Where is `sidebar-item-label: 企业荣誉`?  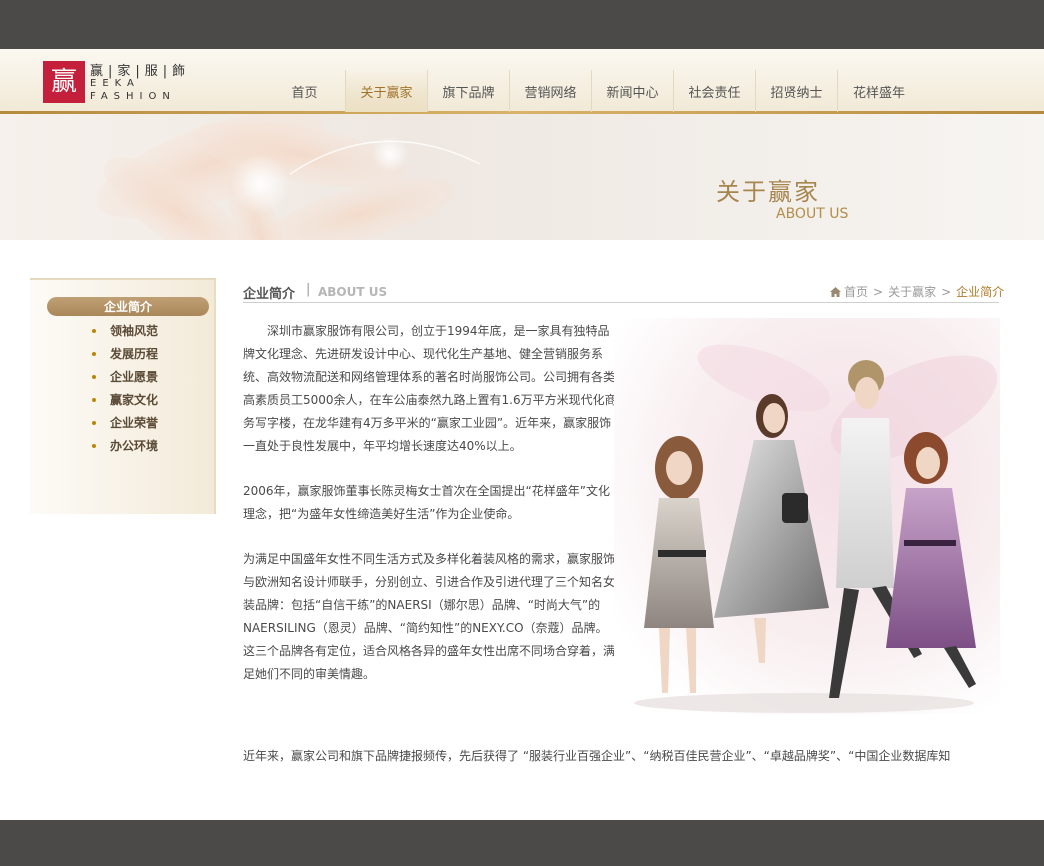
sidebar-item-label: 企业荣誉 is located at coordinates (134, 423).